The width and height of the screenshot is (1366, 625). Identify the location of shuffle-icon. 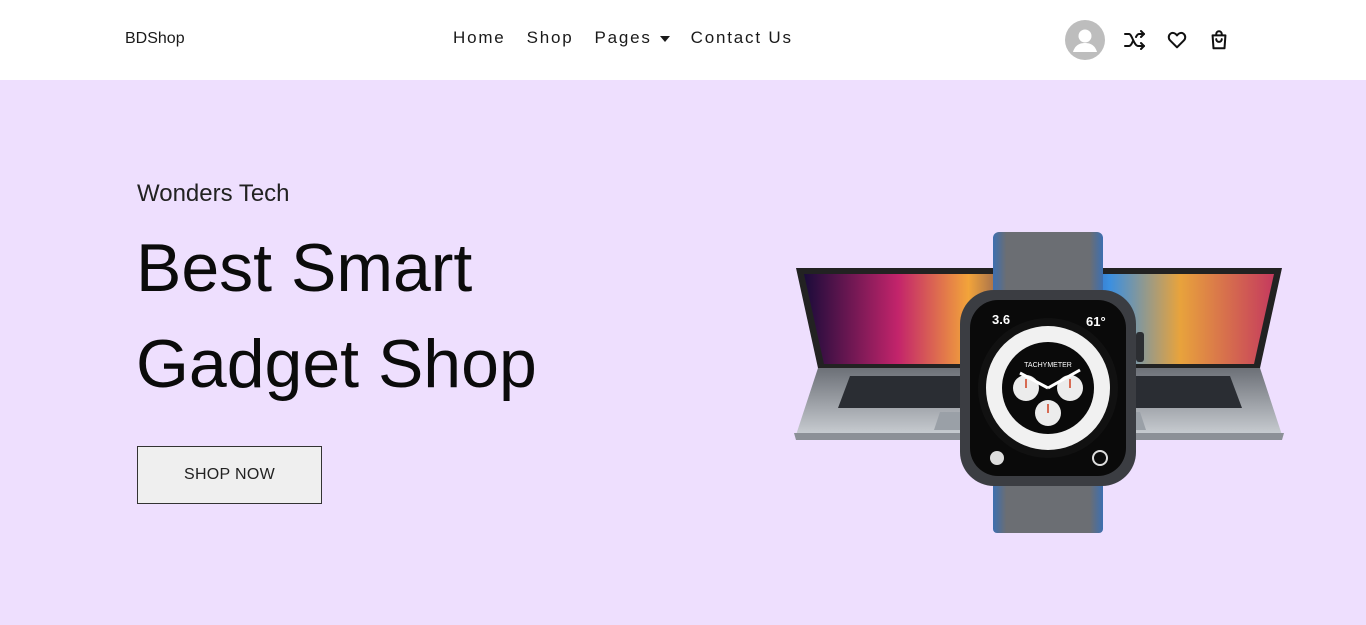
(1135, 40).